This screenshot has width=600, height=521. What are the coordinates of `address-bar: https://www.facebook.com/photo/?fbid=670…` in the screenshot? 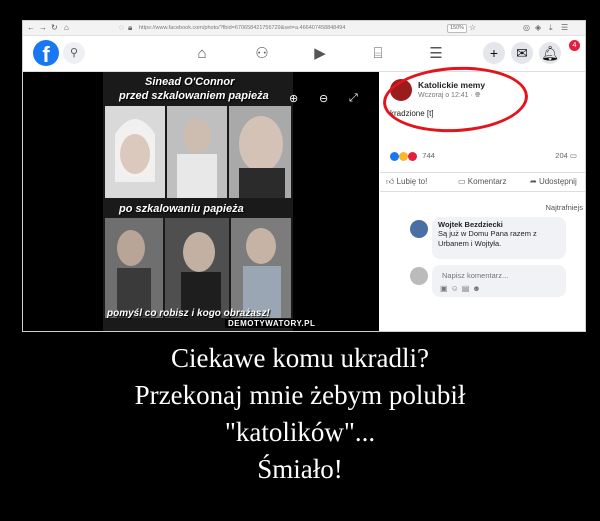 It's located at (309, 28).